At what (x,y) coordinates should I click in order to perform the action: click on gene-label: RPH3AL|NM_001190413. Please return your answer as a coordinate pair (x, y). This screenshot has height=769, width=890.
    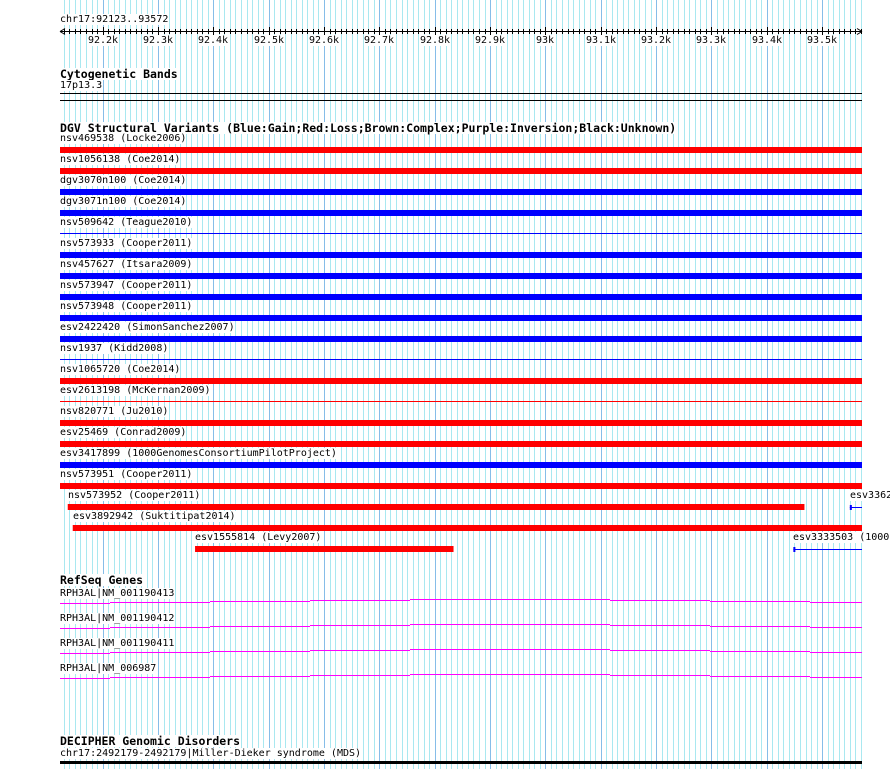
    Looking at the image, I should click on (117, 593).